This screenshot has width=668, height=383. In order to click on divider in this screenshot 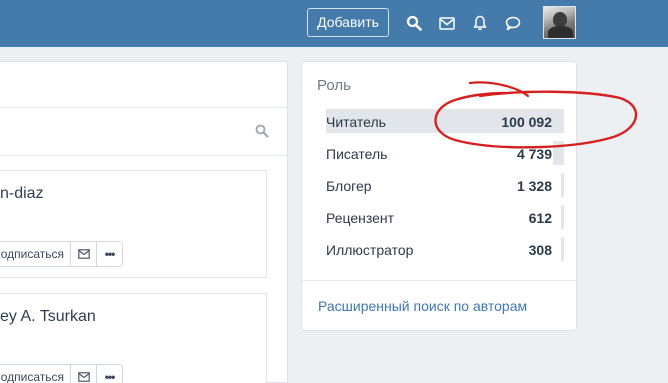, I will do `click(439, 280)`.